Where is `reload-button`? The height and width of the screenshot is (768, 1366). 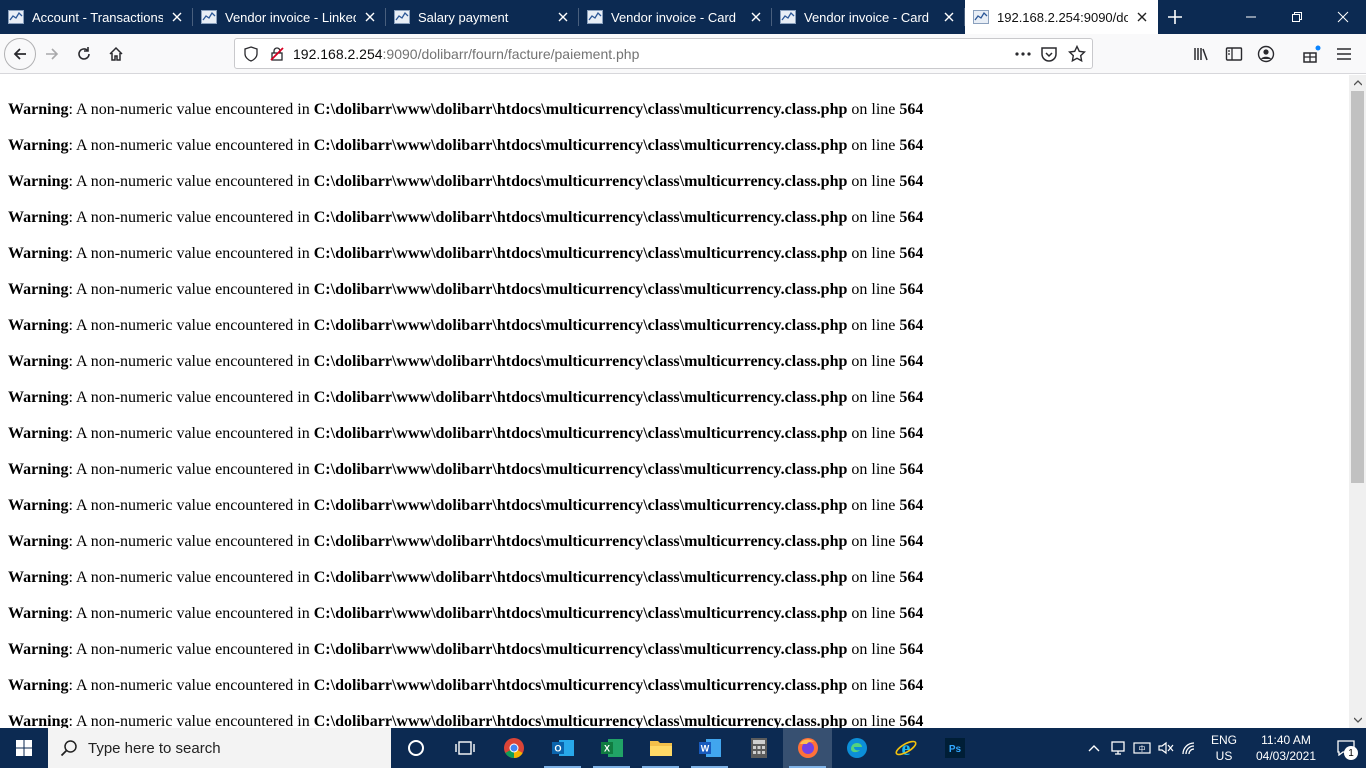
reload-button is located at coordinates (84, 54).